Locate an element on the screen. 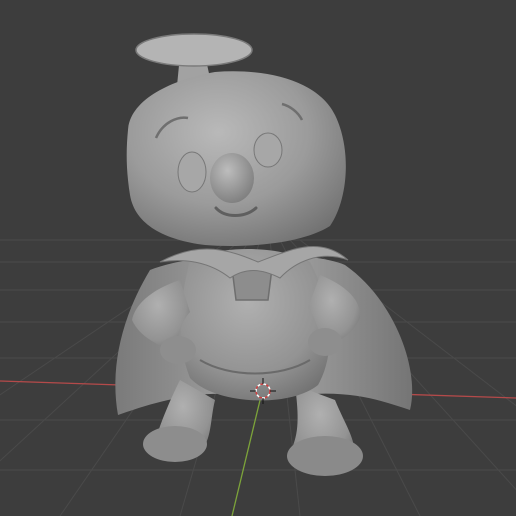  propeller-disc is located at coordinates (194, 50).